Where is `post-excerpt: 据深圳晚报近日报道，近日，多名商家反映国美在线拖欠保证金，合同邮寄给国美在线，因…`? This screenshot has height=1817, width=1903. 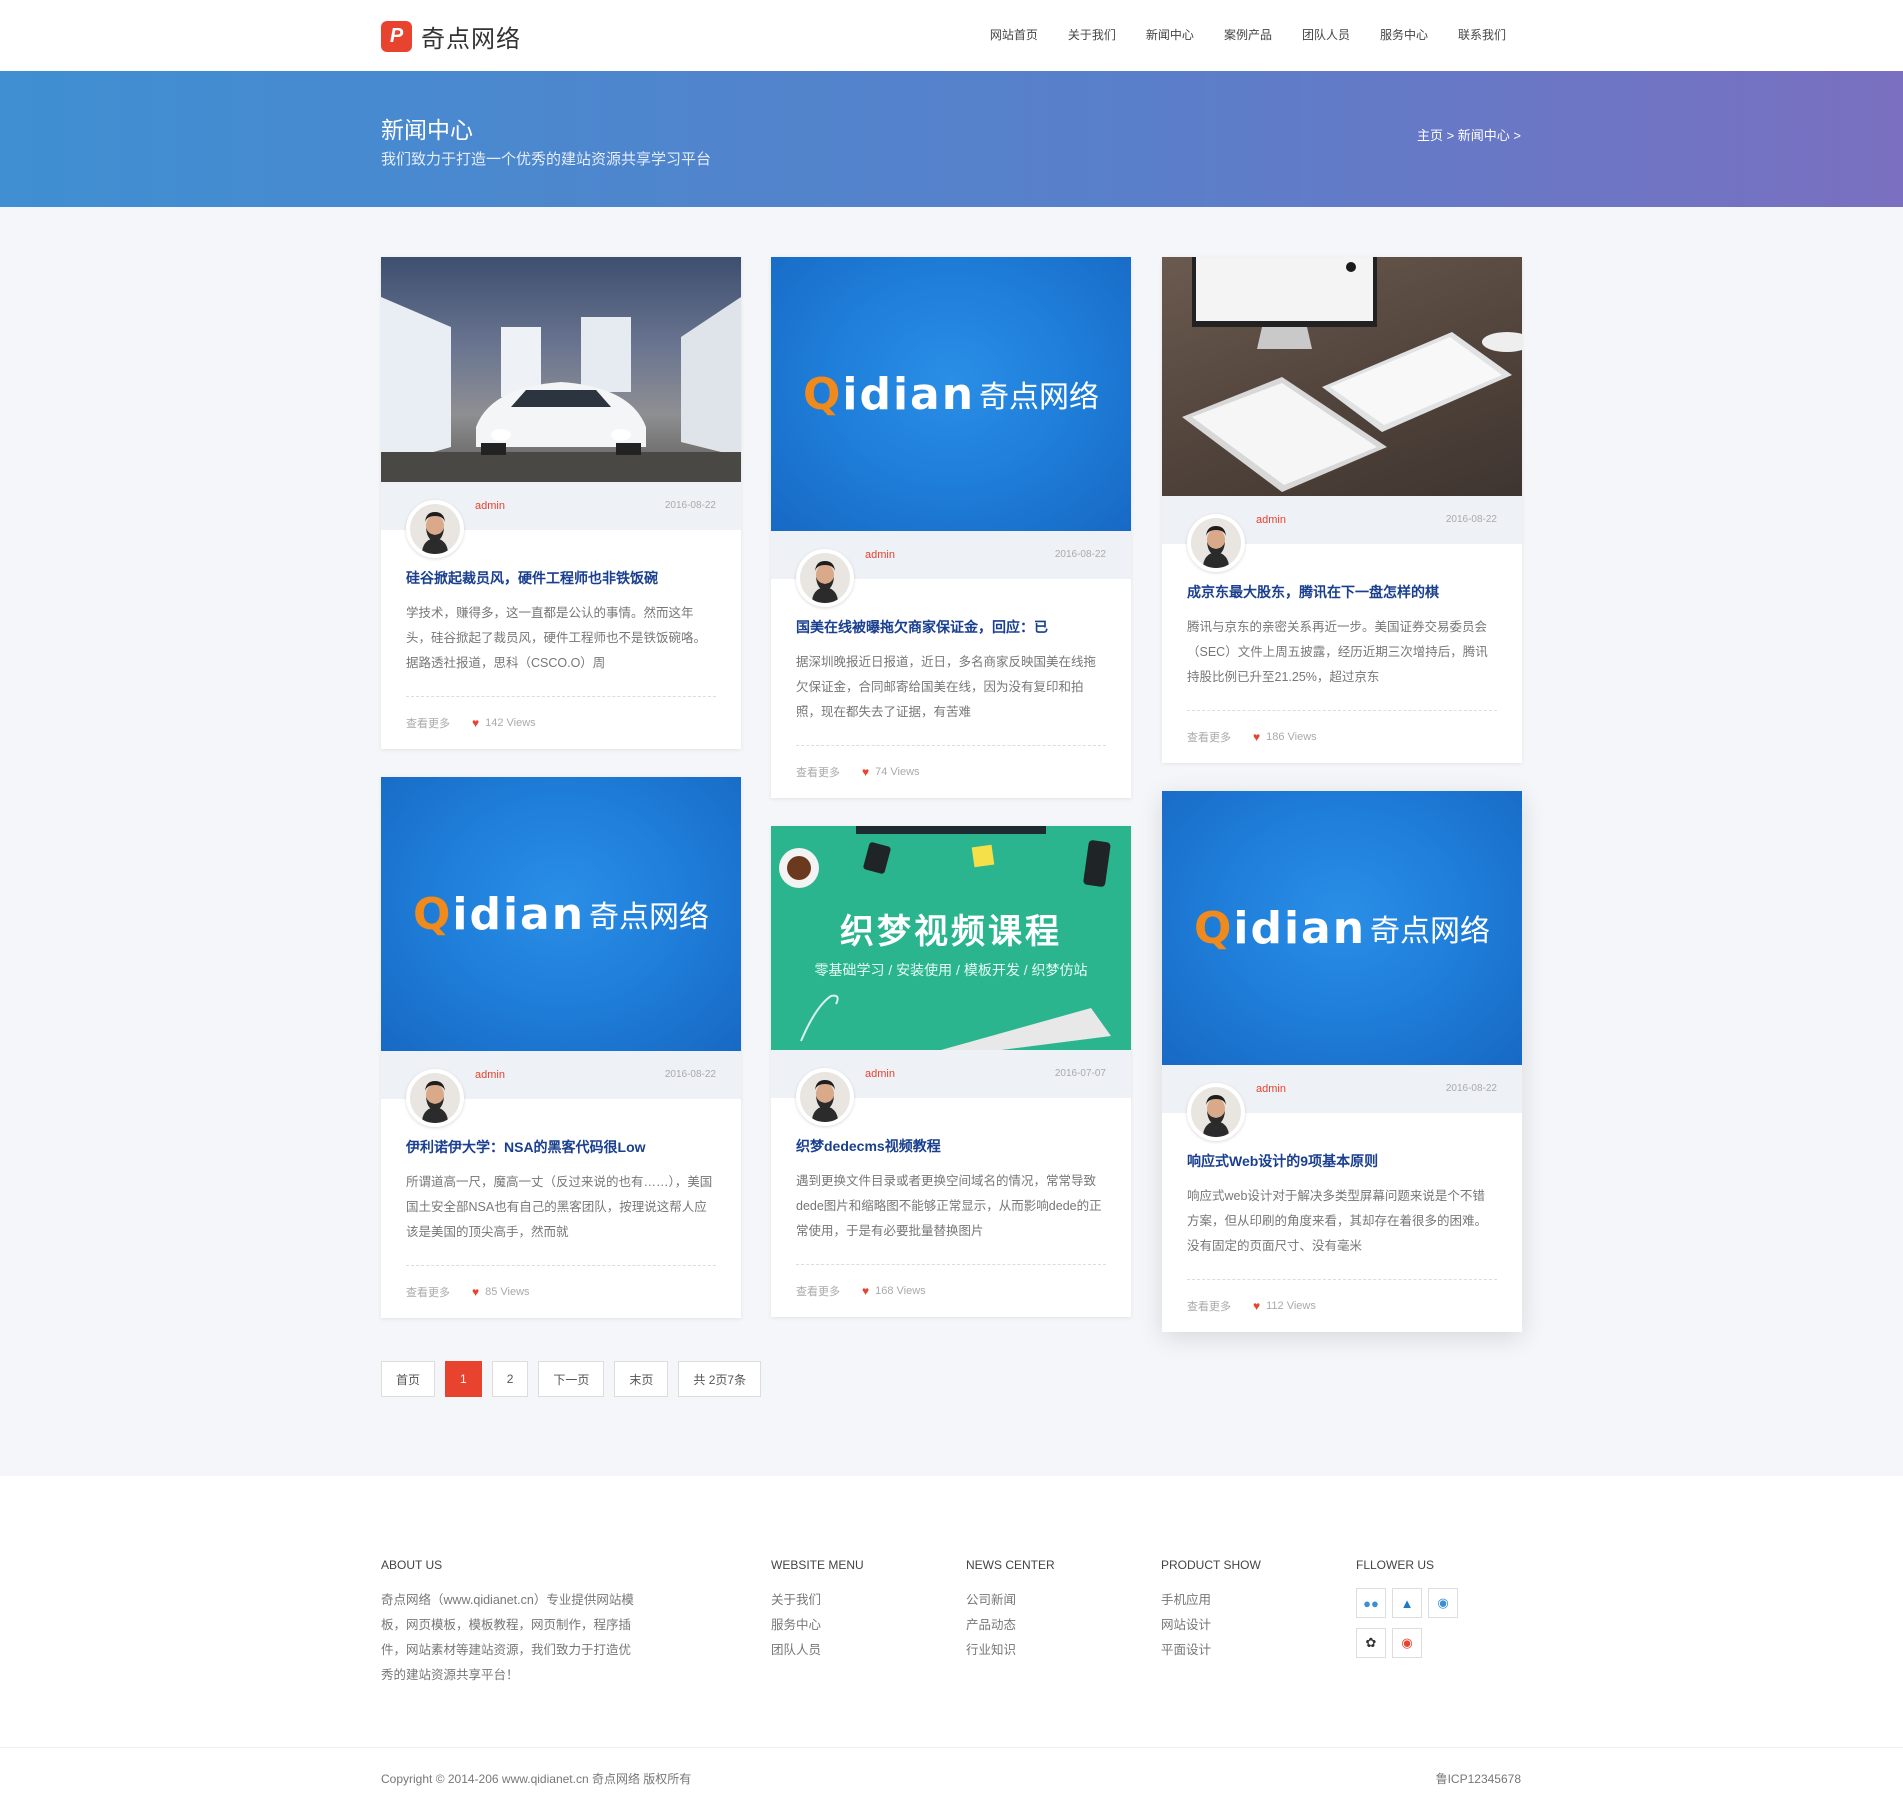 post-excerpt: 据深圳晚报近日报道，近日，多名商家反映国美在线拖欠保证金，合同邮寄给国美在线，因… is located at coordinates (946, 687).